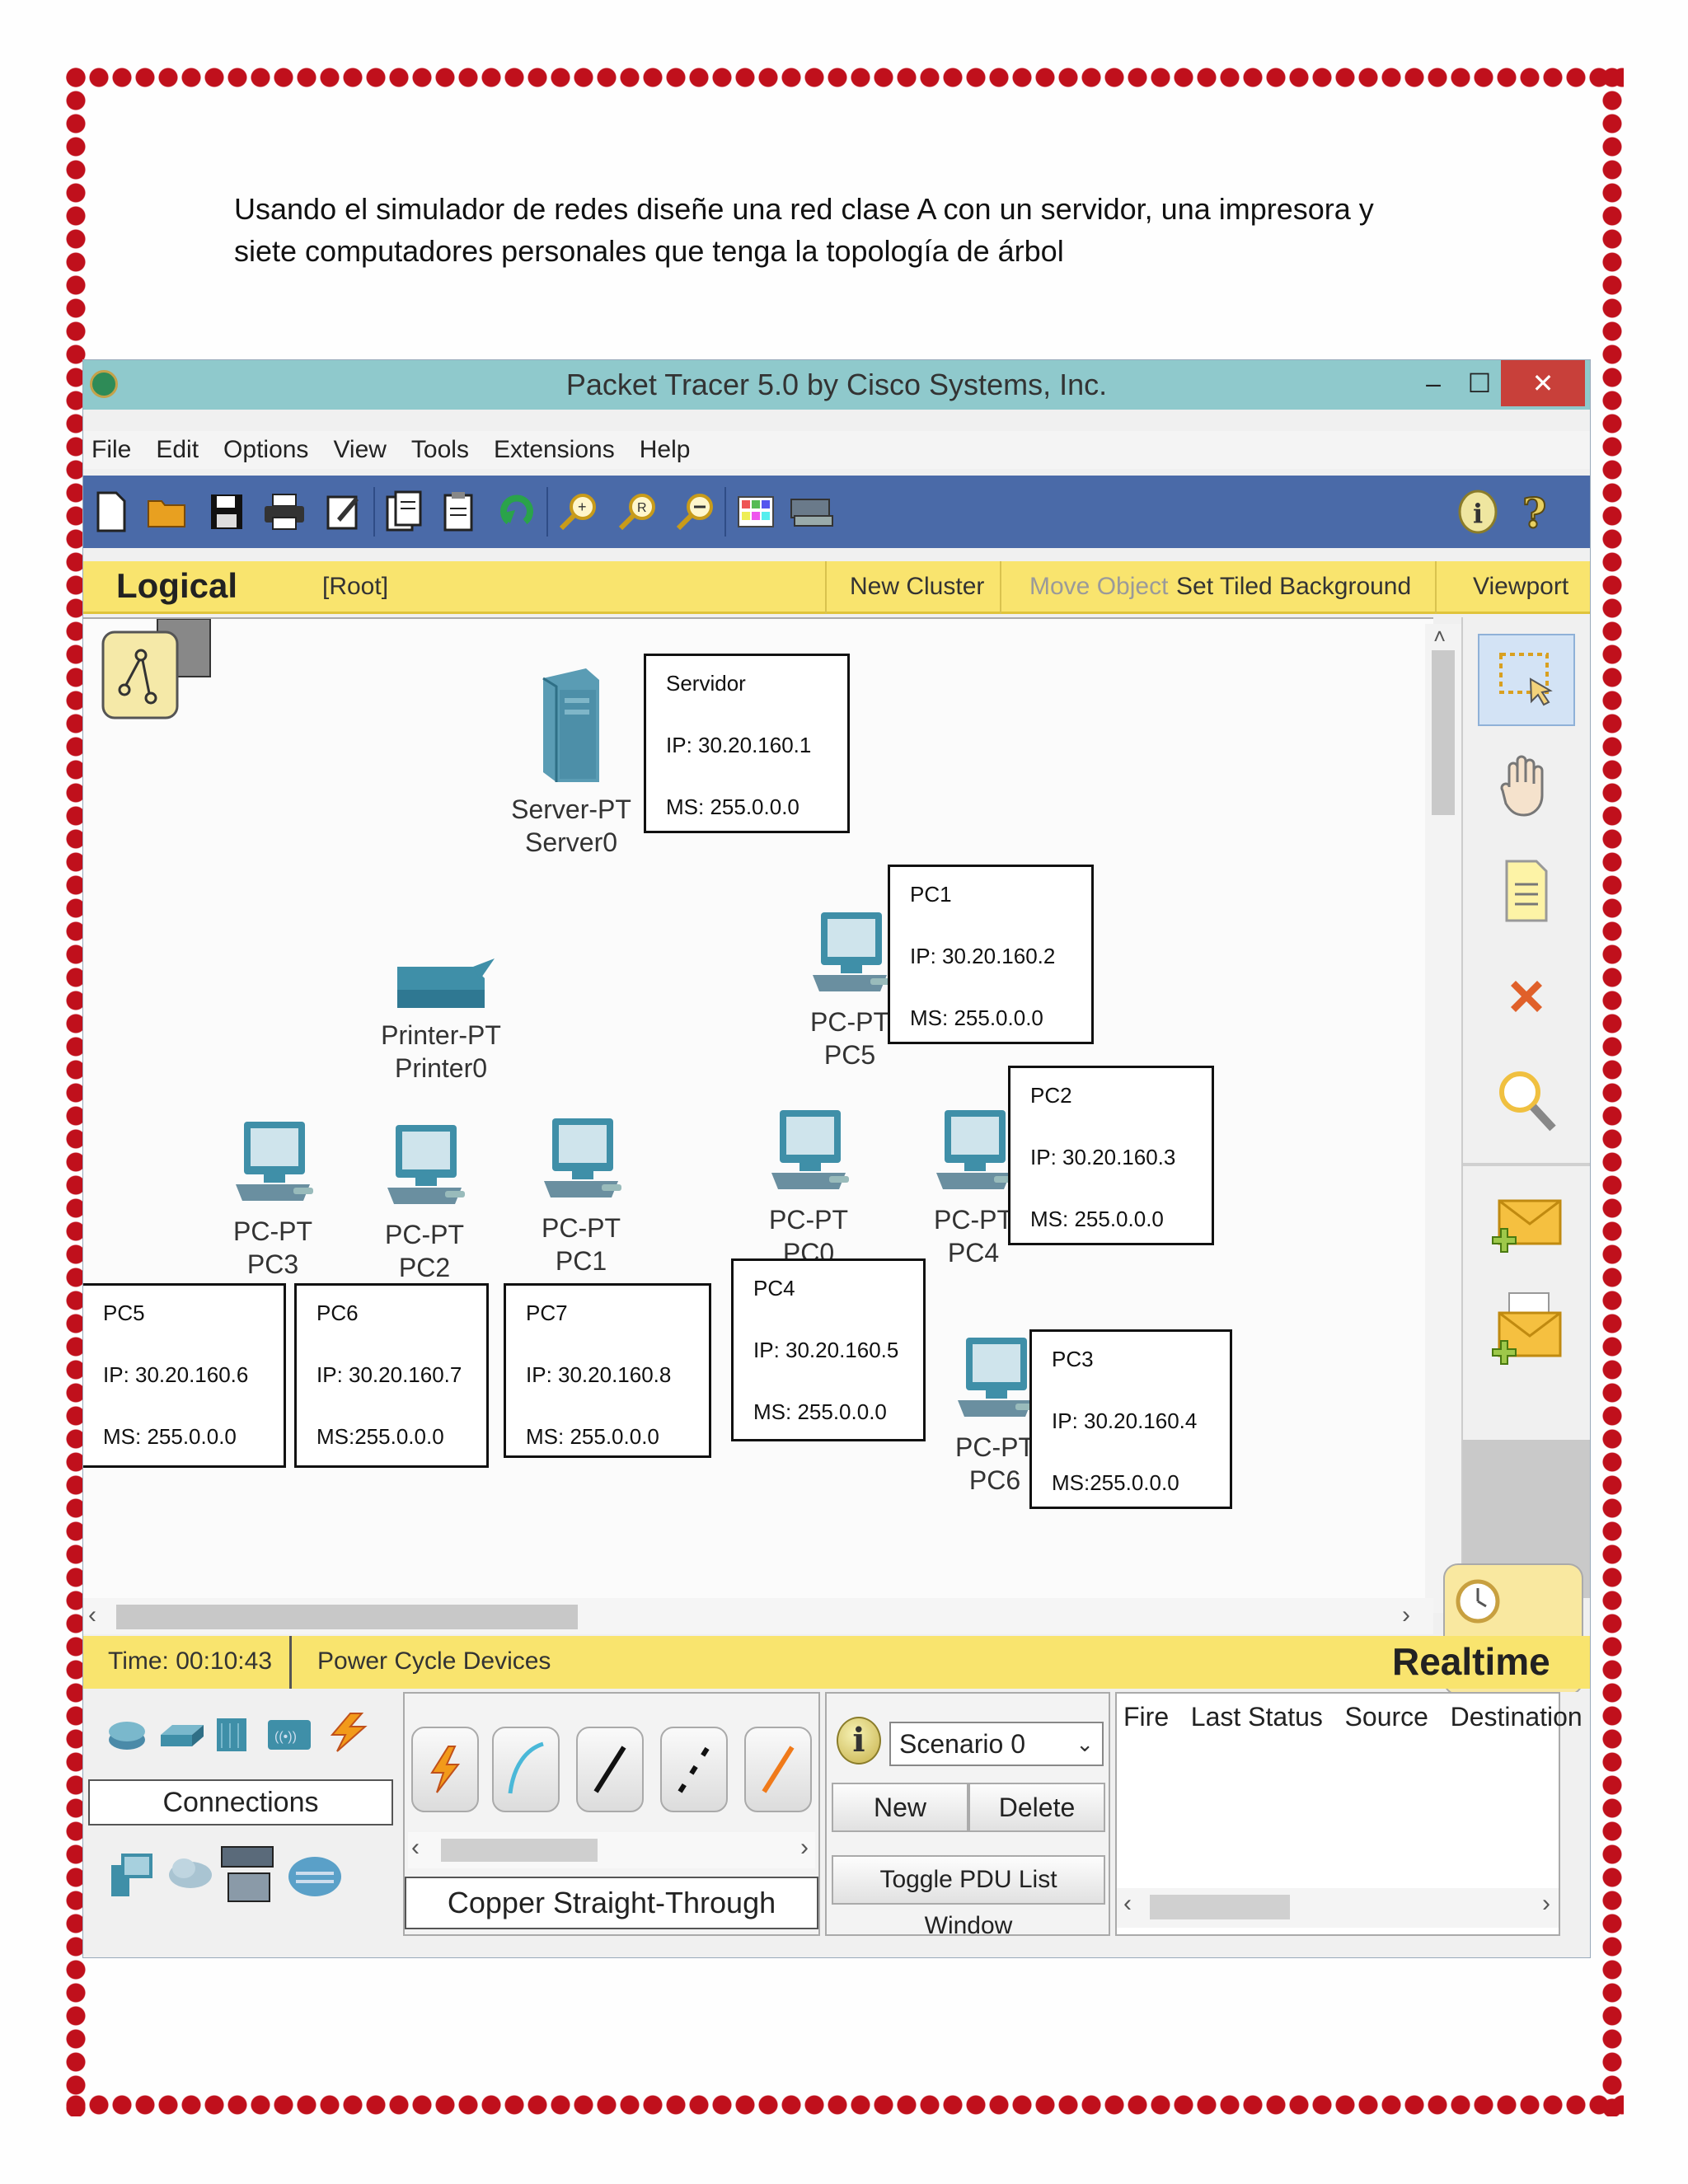 This screenshot has width=1688, height=2184. I want to click on ip-label-box: Servidor IP: 30.20.160.1 MS: 255.0.0.0, so click(747, 743).